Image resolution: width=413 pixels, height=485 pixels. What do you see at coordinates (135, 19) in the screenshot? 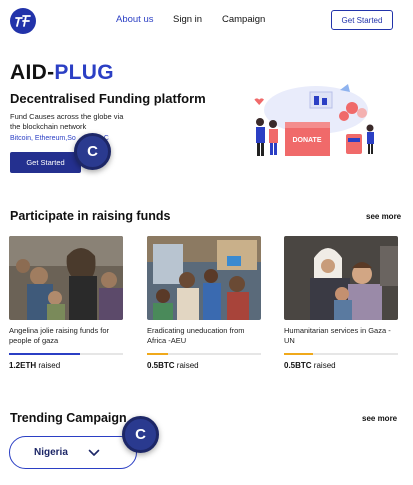
I see `nav-about-us: About us` at bounding box center [135, 19].